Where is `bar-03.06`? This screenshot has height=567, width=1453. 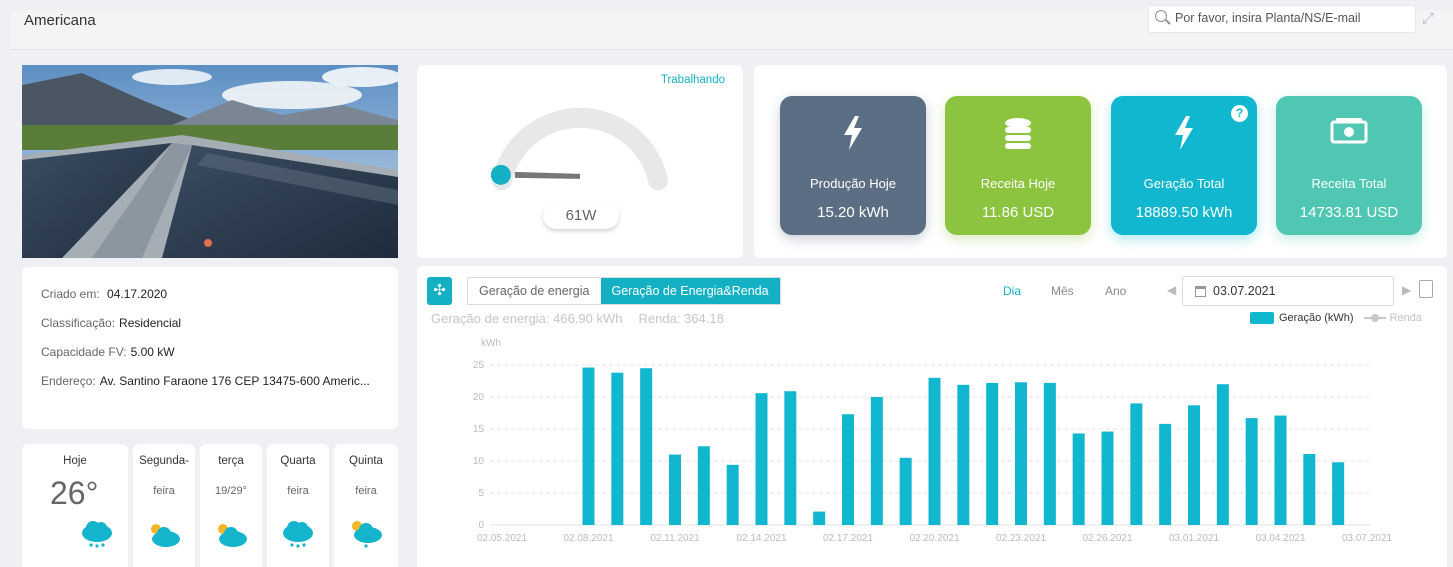 bar-03.06 is located at coordinates (1338, 493).